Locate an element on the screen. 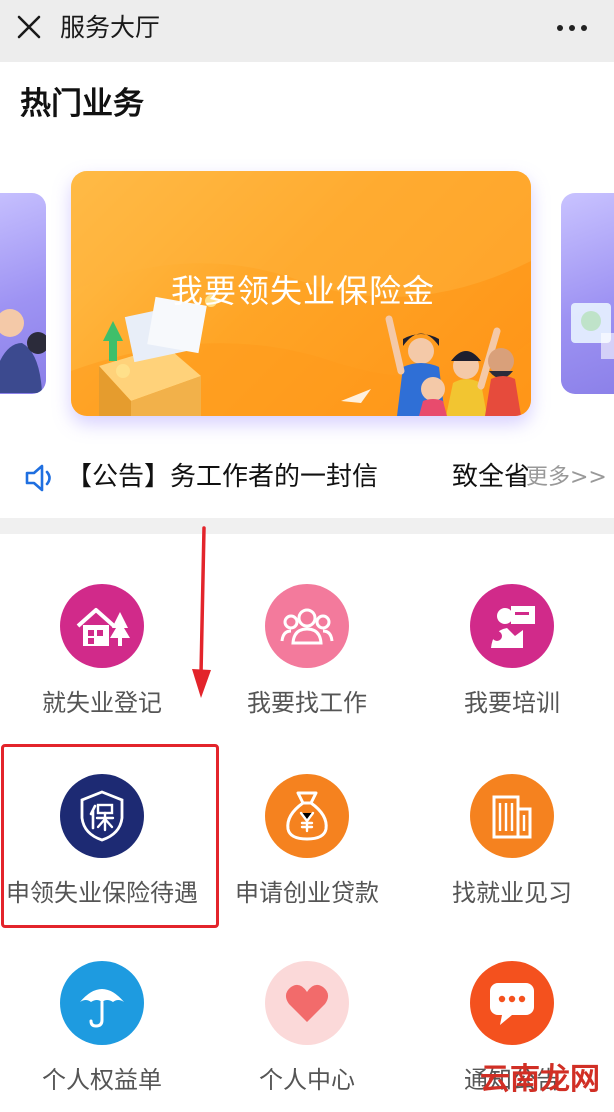  speaker-icon is located at coordinates (40, 478).